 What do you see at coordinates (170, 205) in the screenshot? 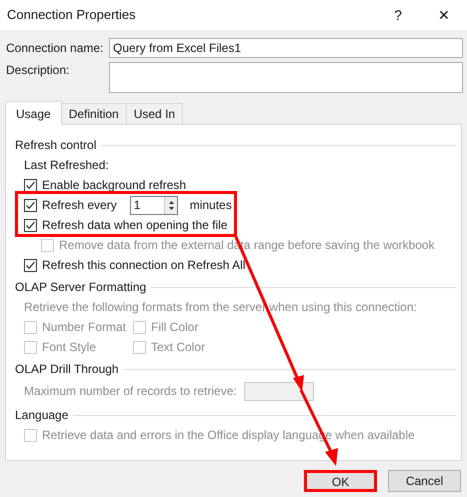
I see `spin-arrows-icon` at bounding box center [170, 205].